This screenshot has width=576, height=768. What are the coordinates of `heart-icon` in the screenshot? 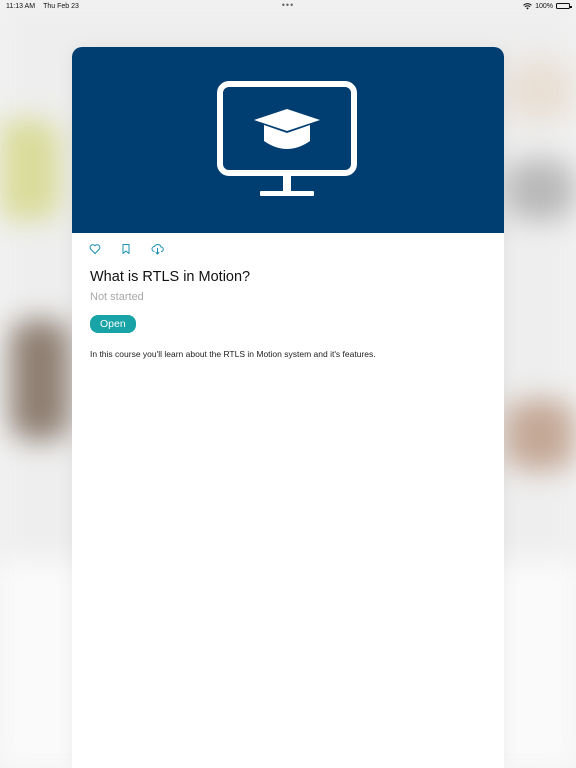 It's located at (95, 249).